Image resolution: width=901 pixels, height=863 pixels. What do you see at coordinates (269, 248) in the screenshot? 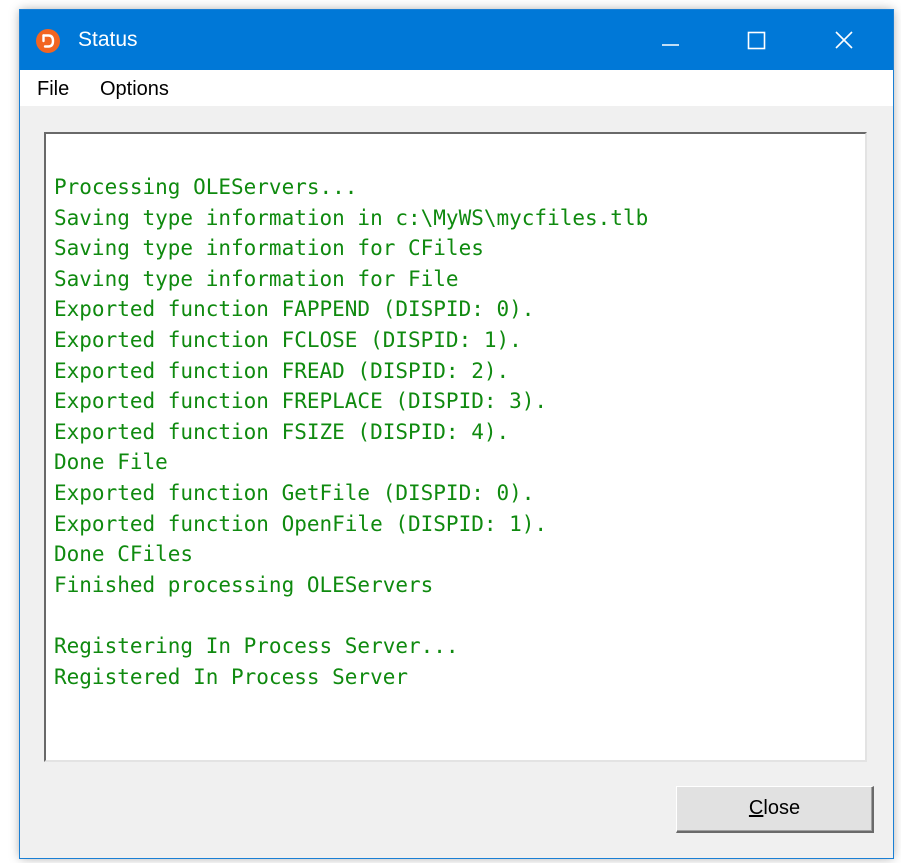
I see `output-line: Saving type information for CFiles` at bounding box center [269, 248].